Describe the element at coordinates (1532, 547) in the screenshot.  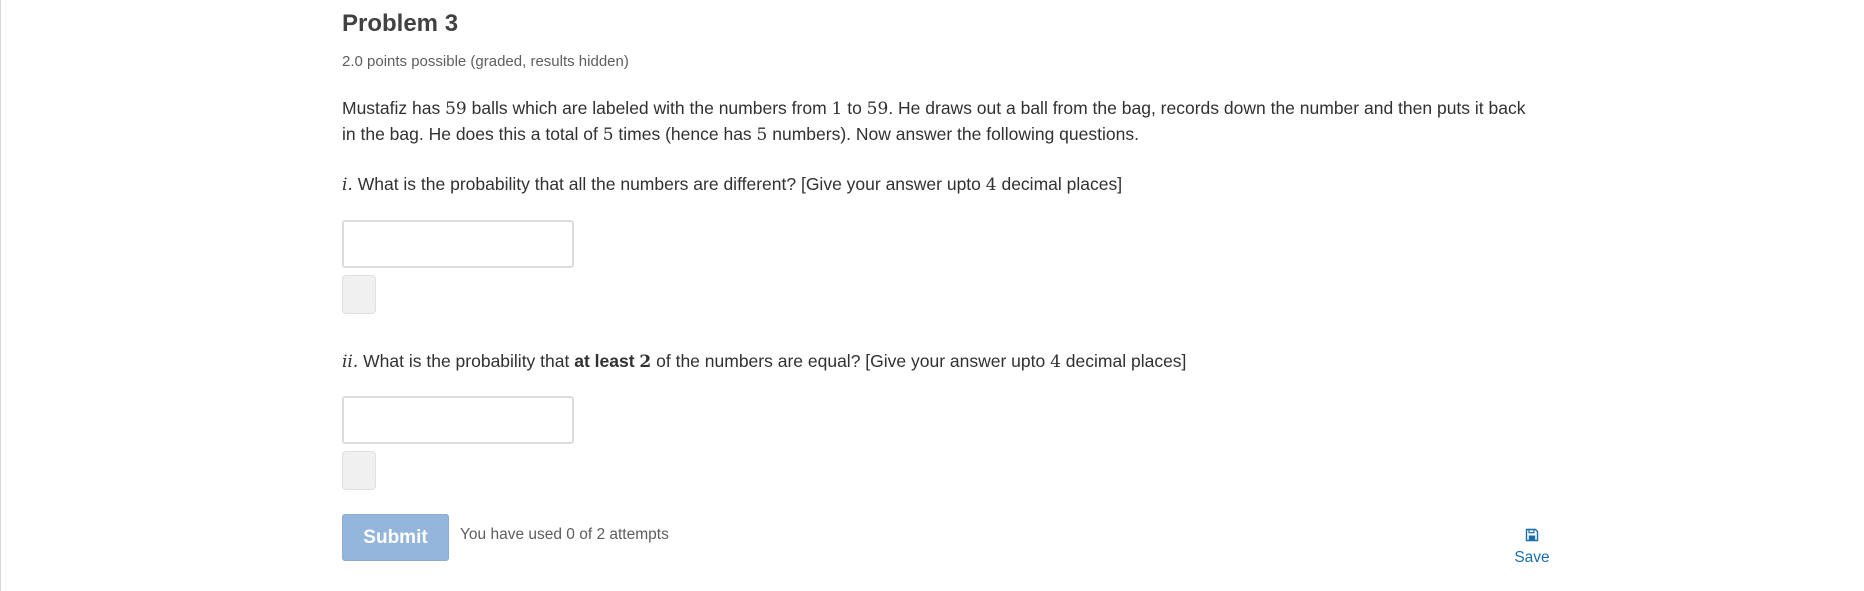
I see `save-button: Save` at that location.